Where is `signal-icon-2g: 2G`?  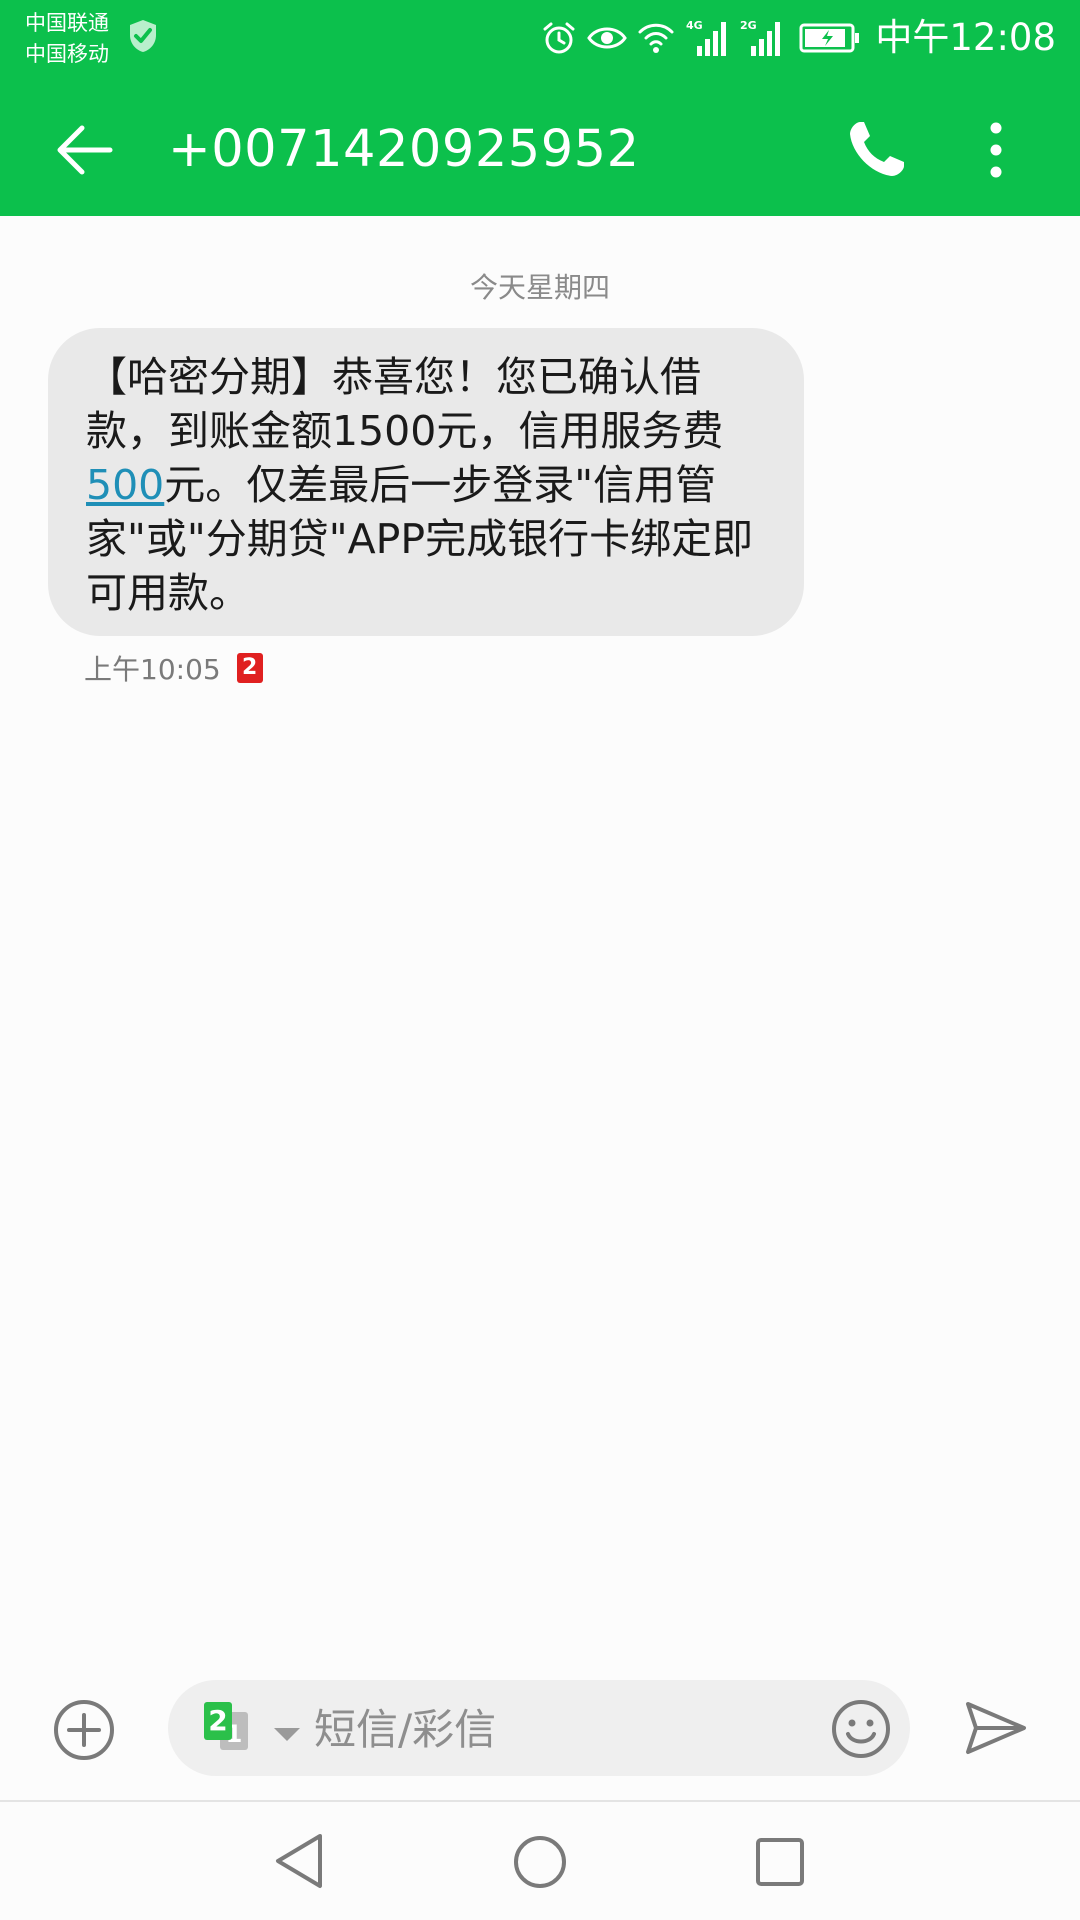 signal-icon-2g: 2G is located at coordinates (760, 37).